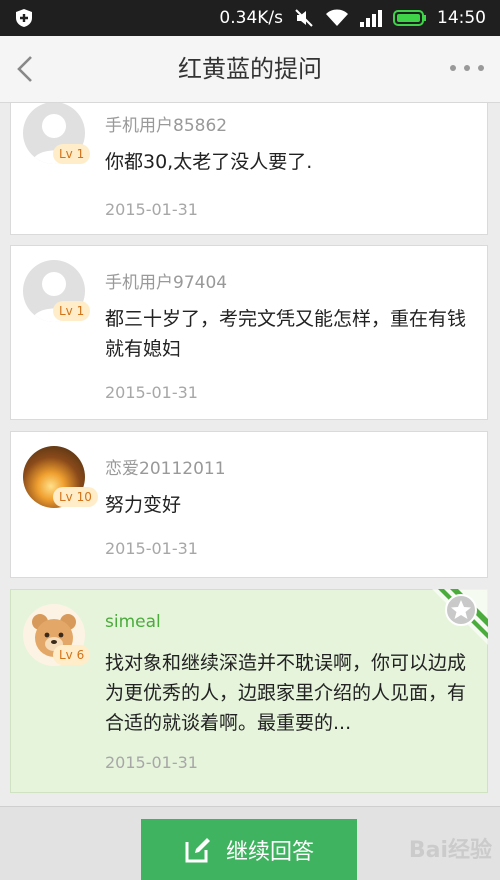  Describe the element at coordinates (133, 622) in the screenshot. I see `answer-username: simeal` at that location.